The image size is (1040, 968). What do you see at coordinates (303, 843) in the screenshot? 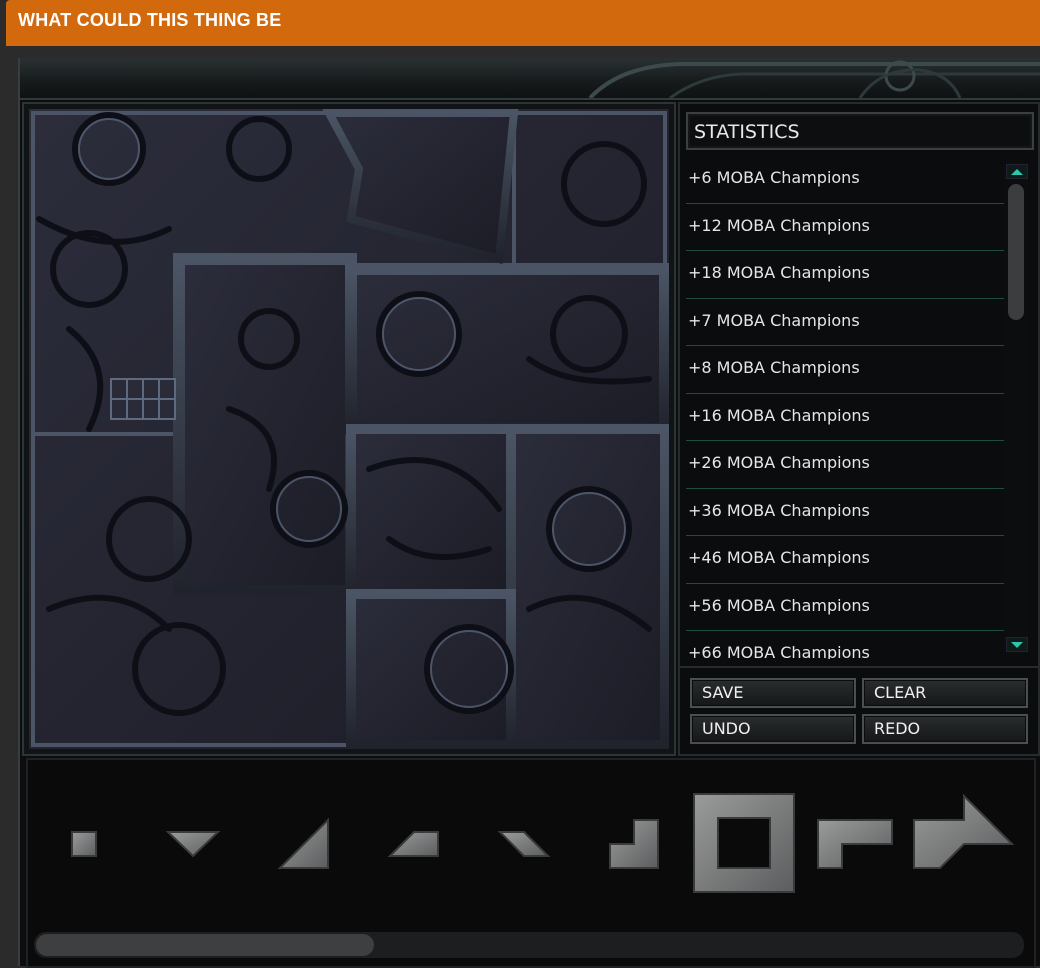
I see `piece-large-triangle` at bounding box center [303, 843].